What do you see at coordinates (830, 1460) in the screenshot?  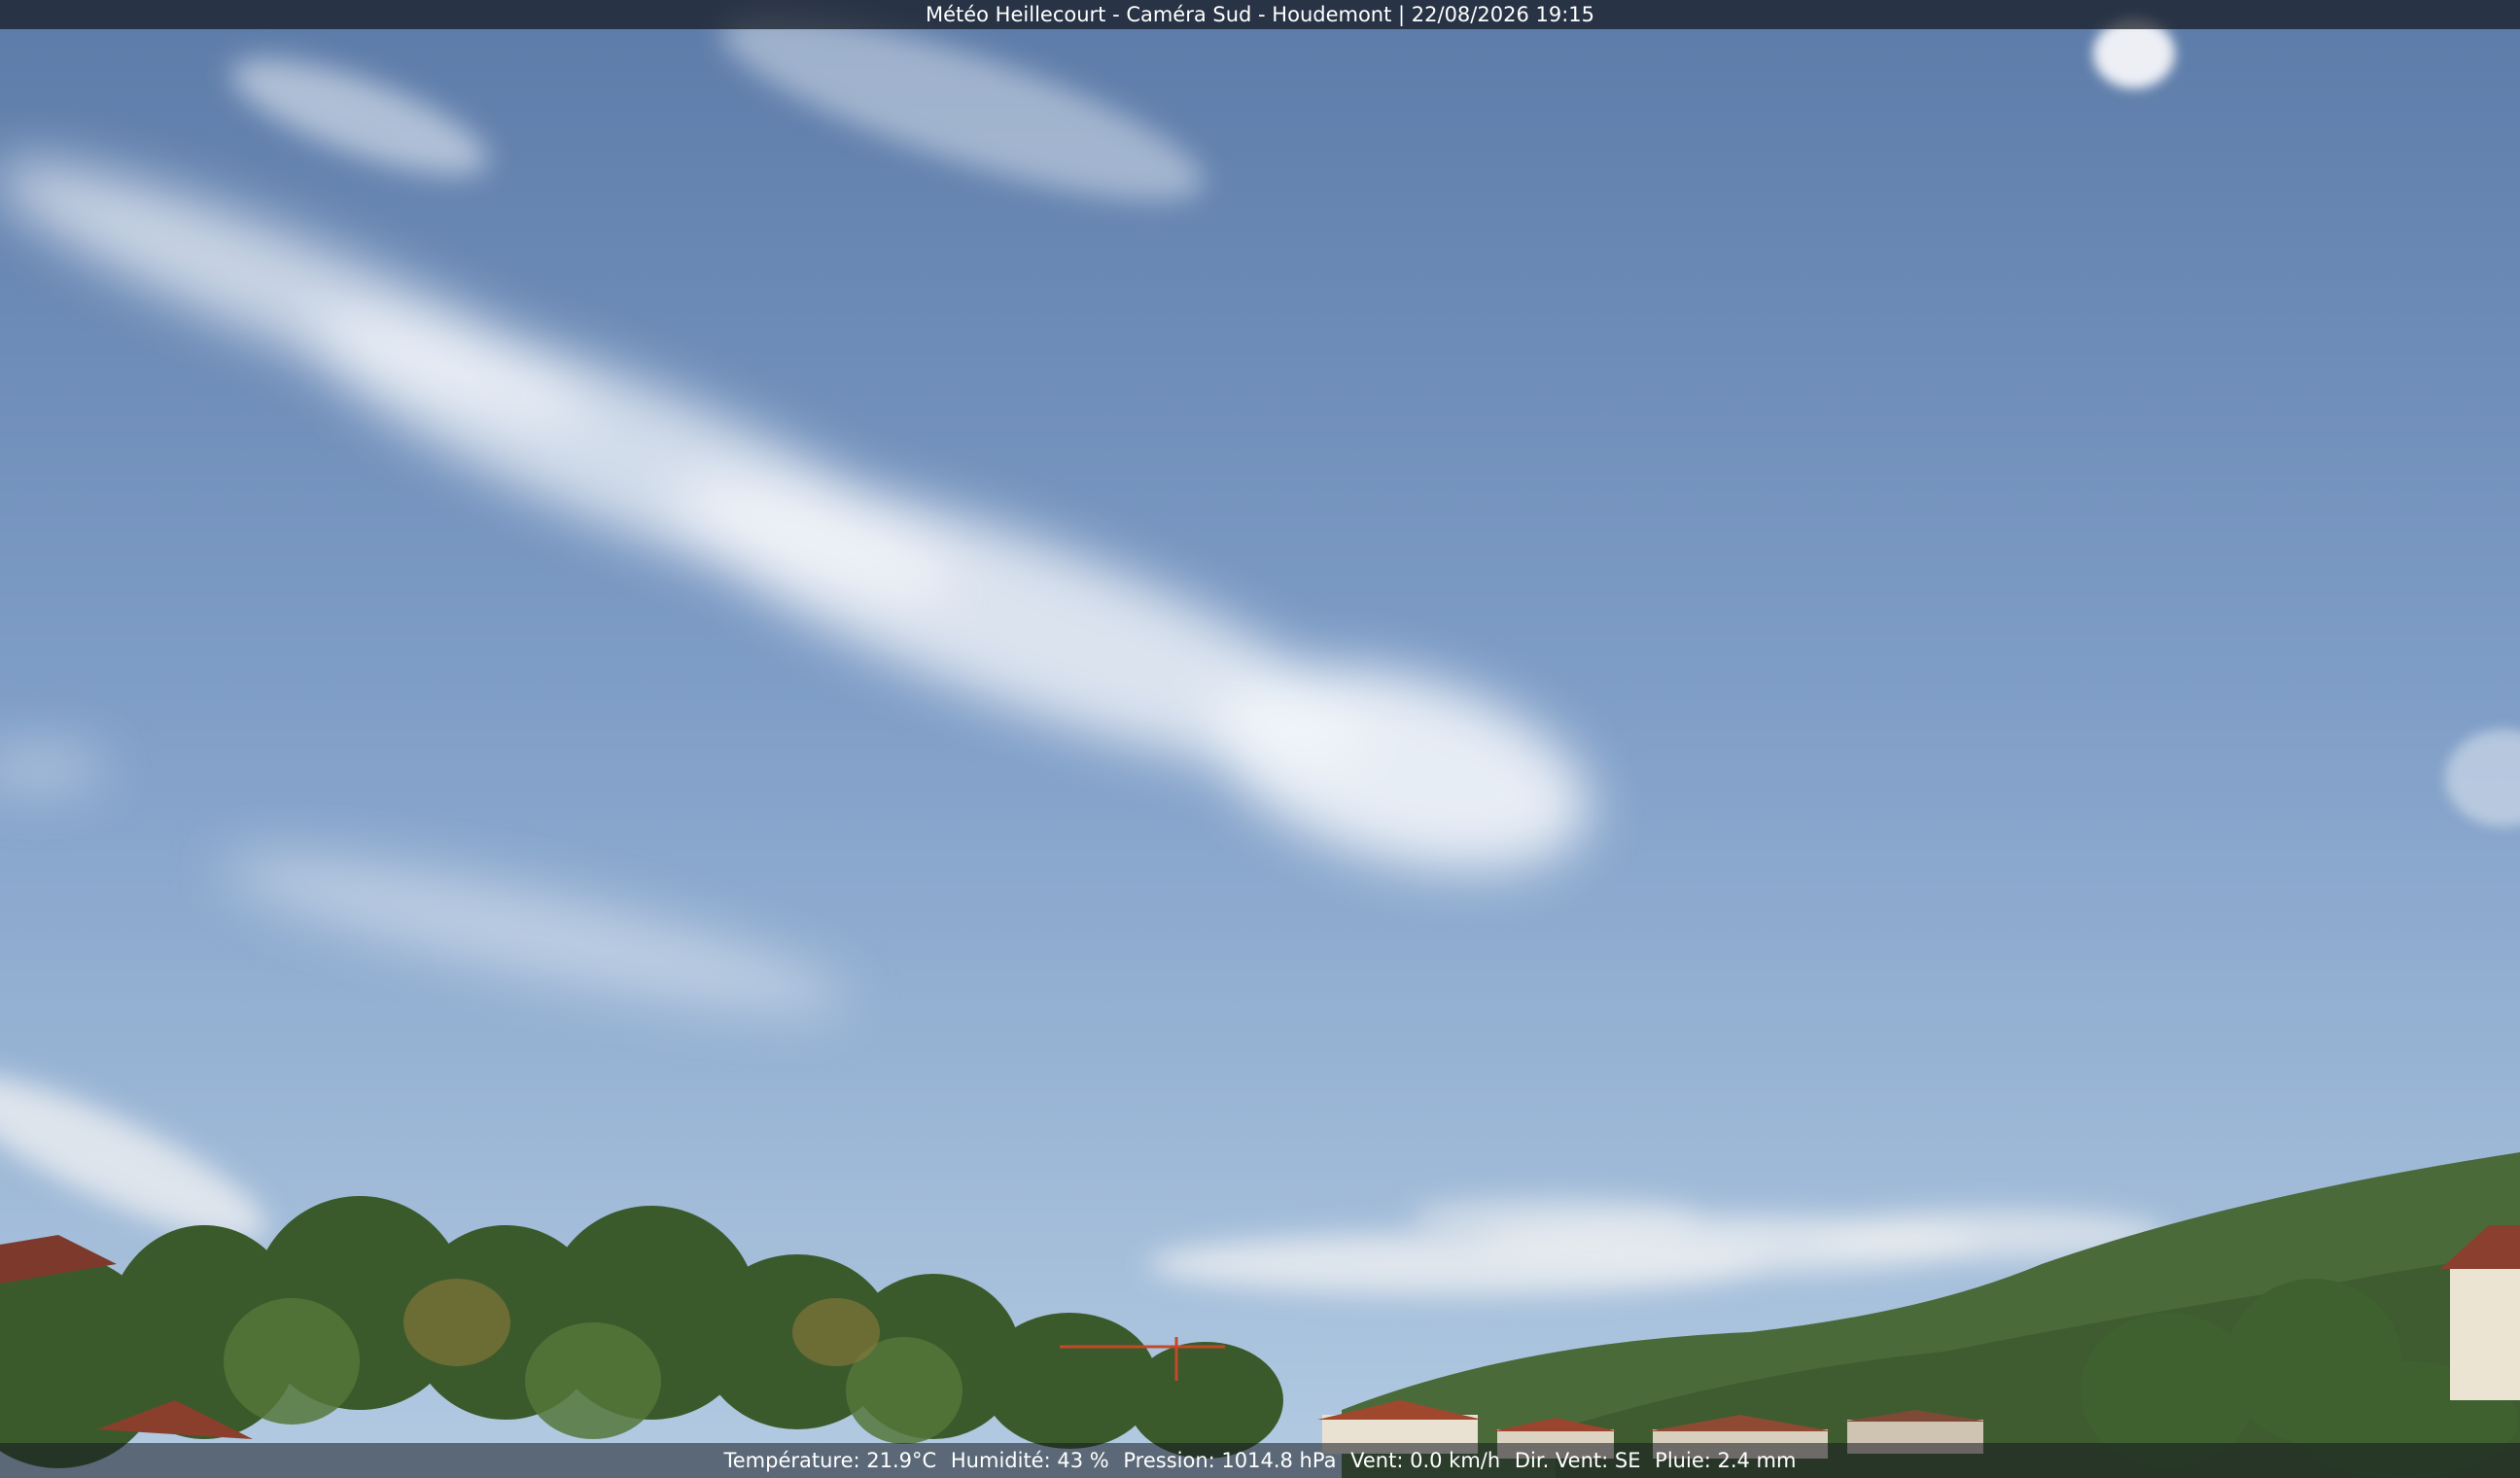 I see `temperature-readout: Température: 21.9°C` at bounding box center [830, 1460].